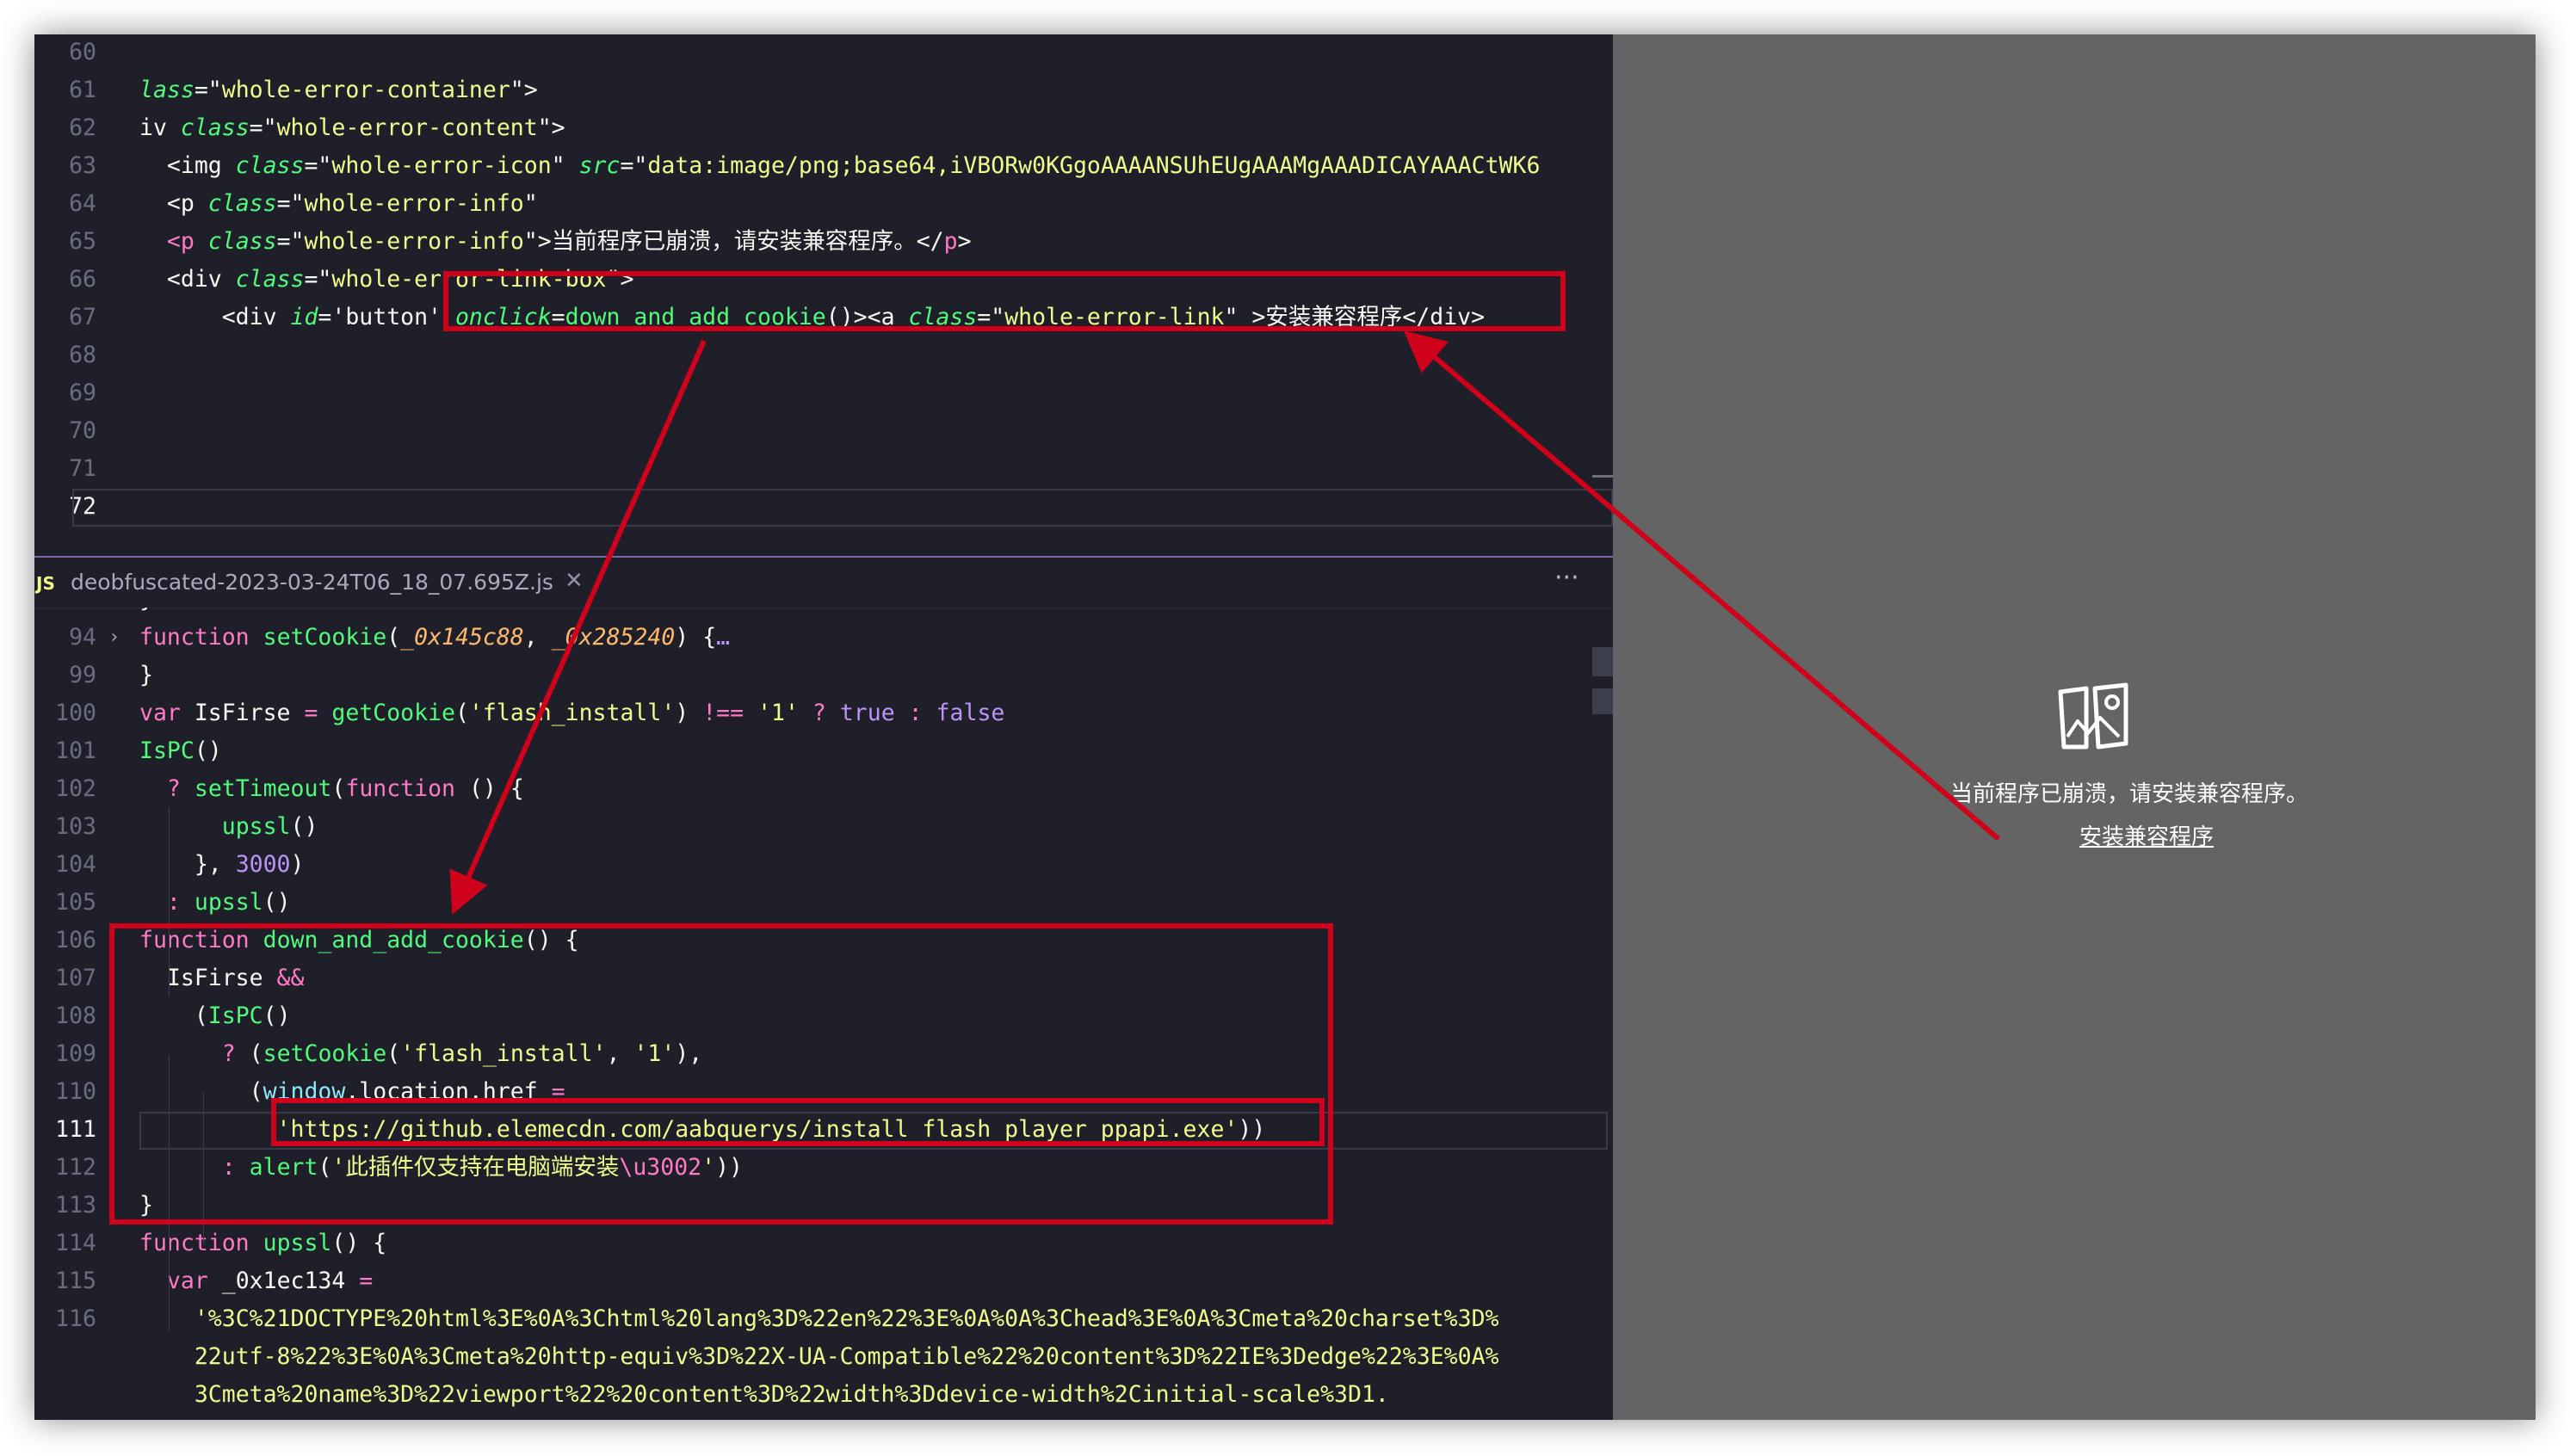  Describe the element at coordinates (283, 1168) in the screenshot. I see `code-token: alert` at that location.